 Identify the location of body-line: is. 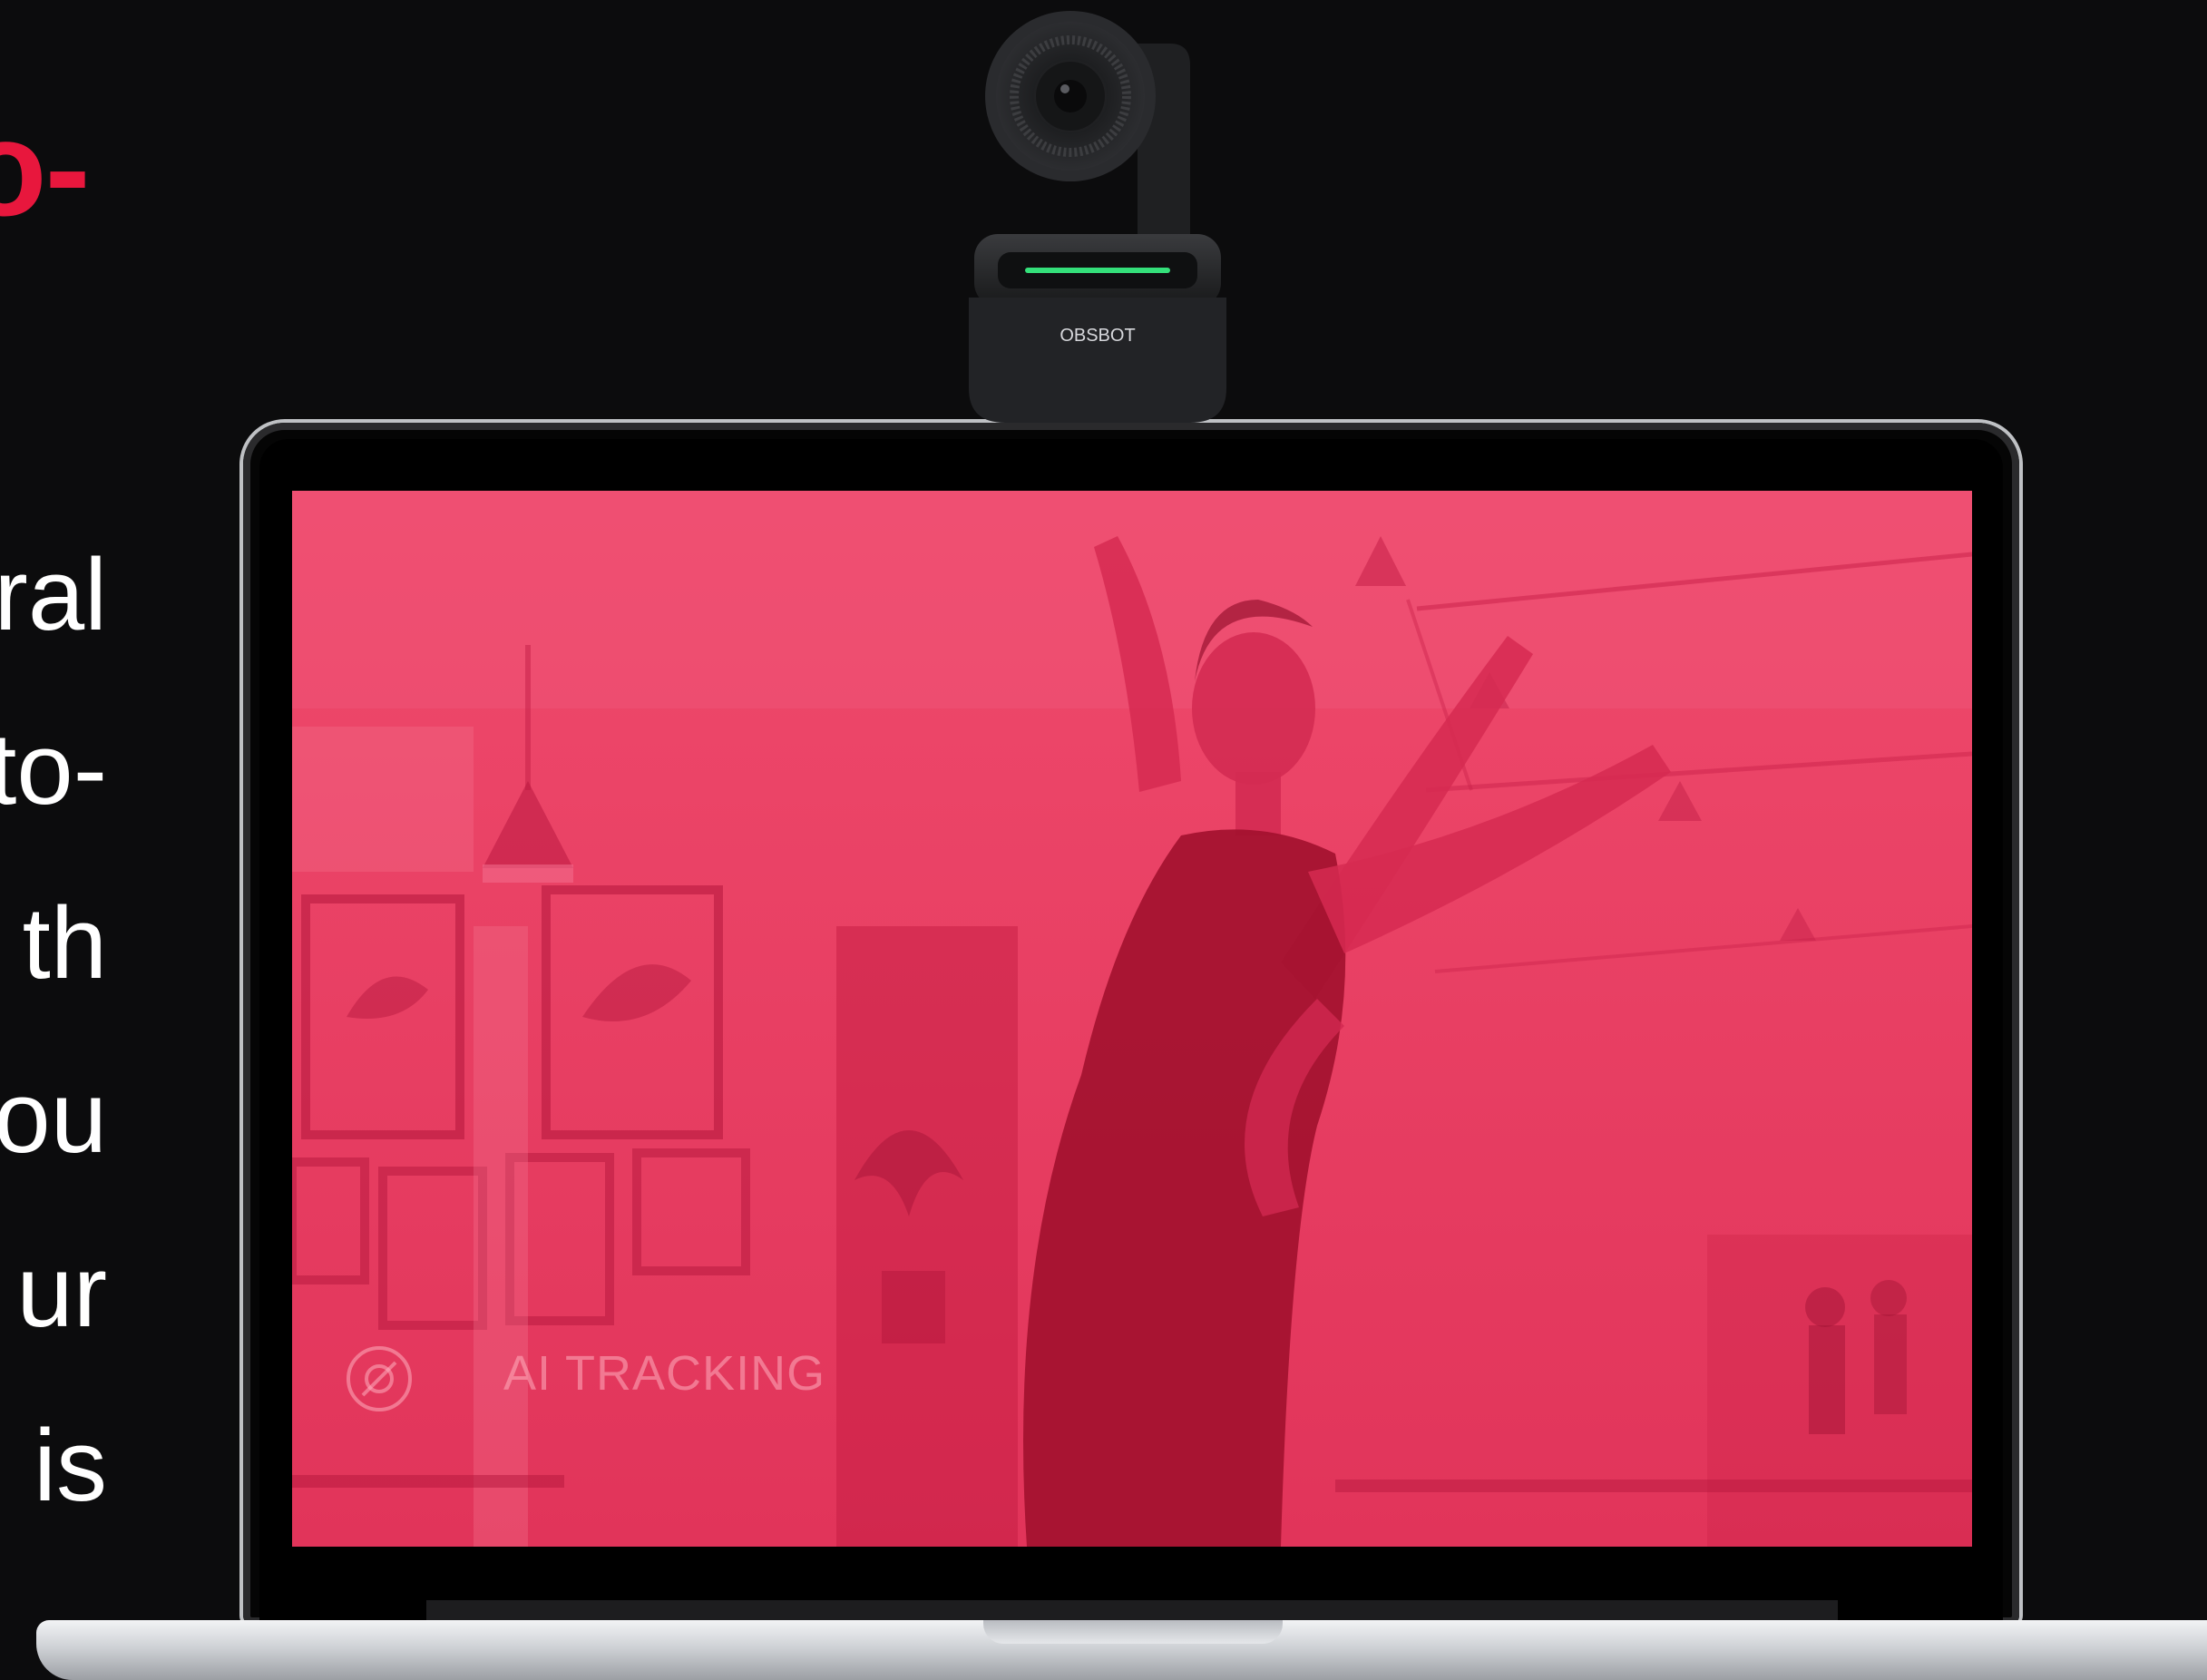
(70, 1466).